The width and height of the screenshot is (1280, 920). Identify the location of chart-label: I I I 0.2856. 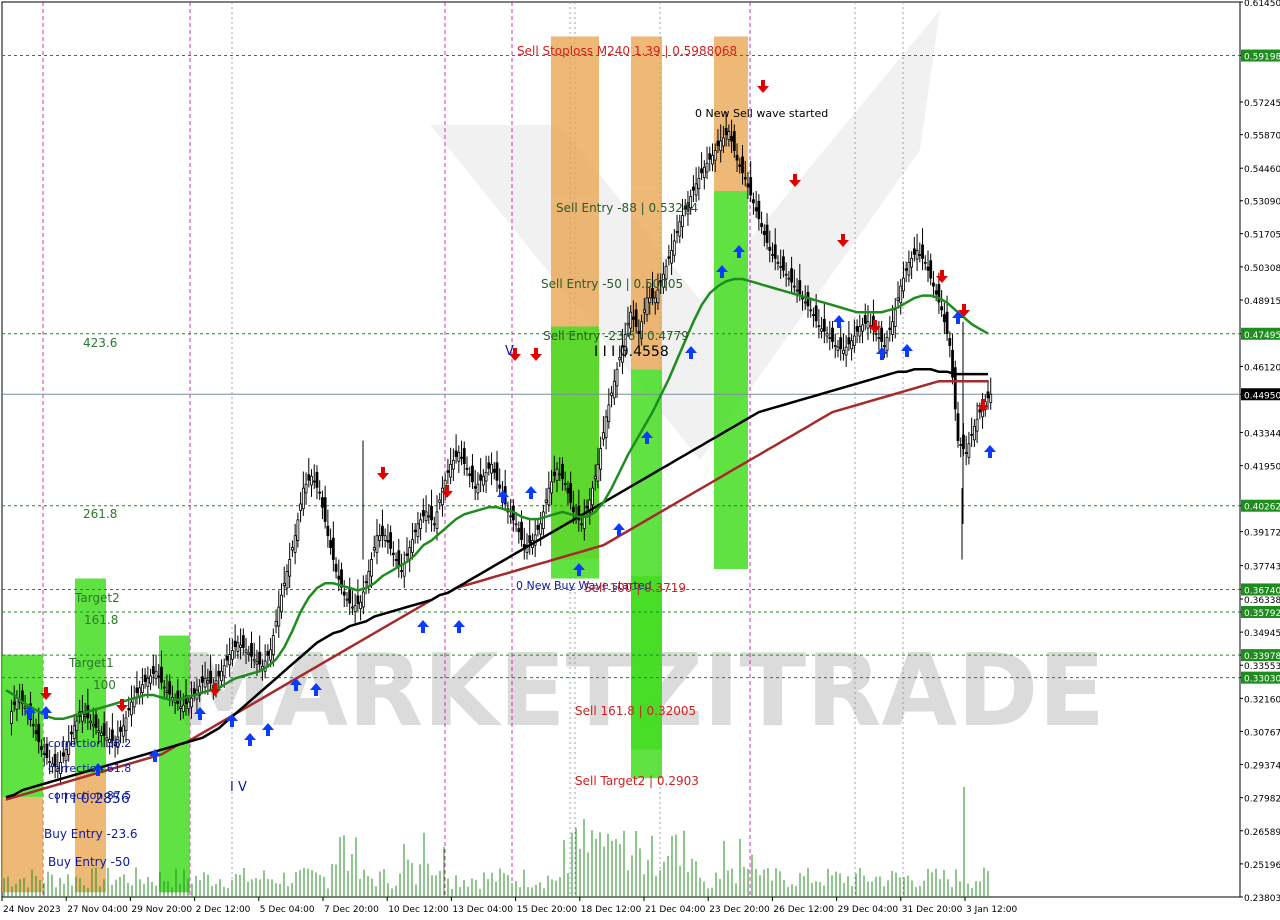
(92, 799).